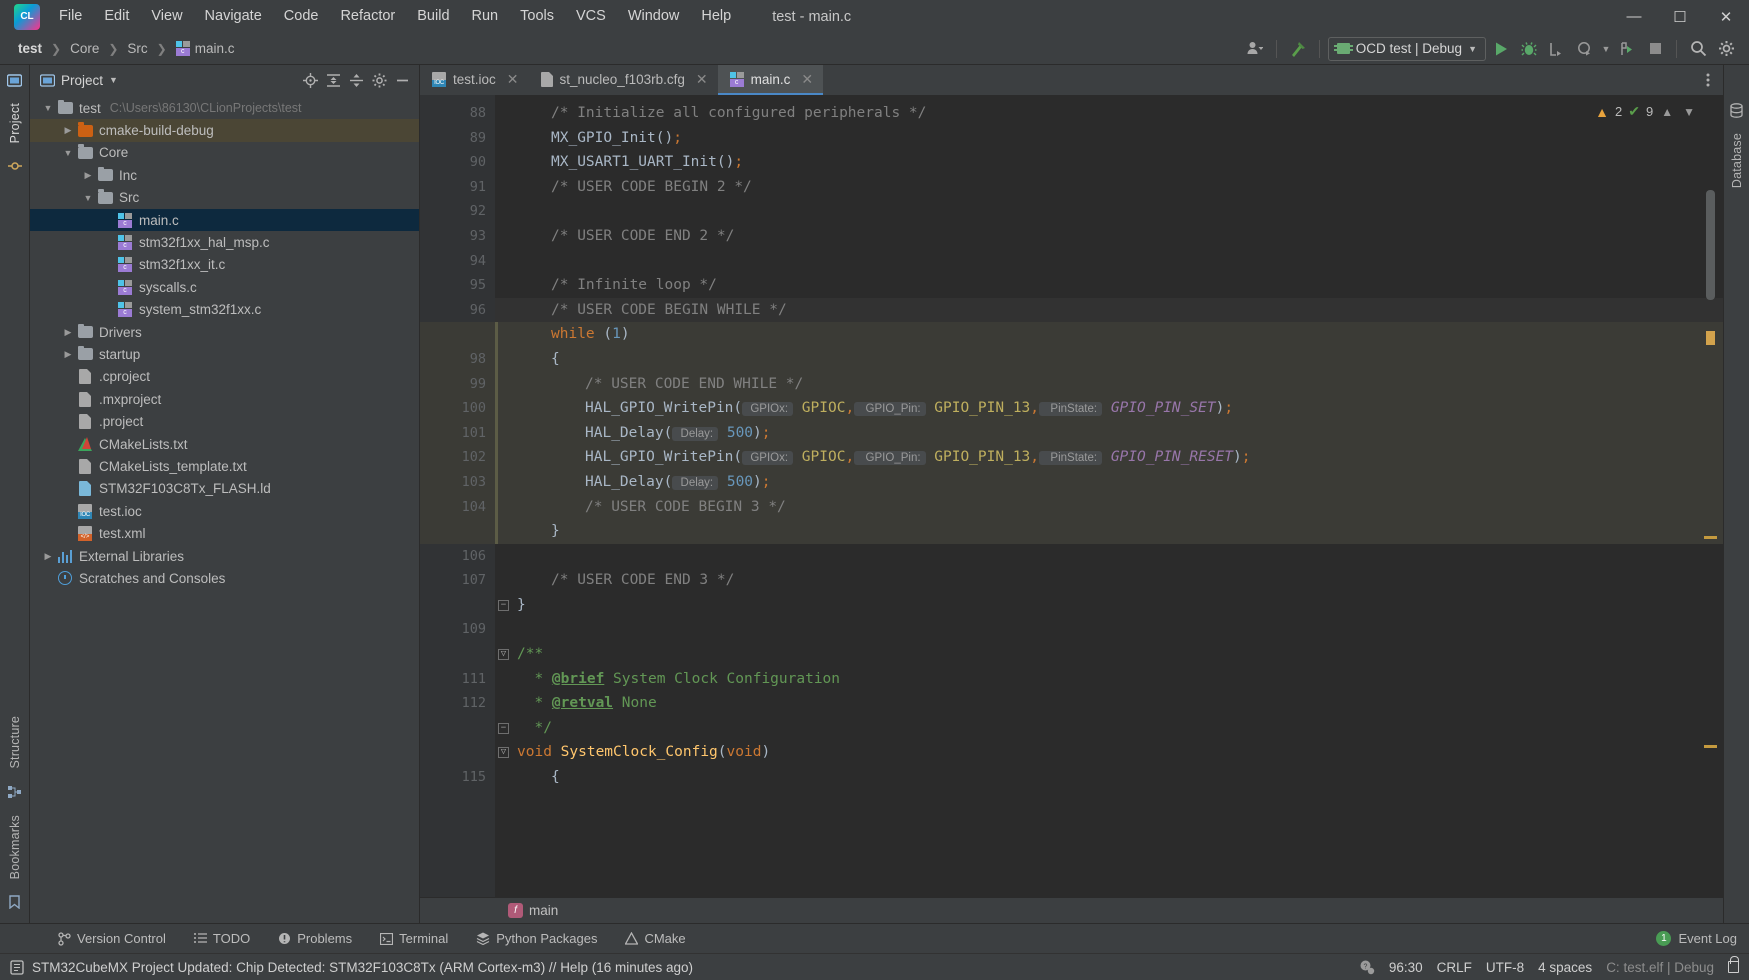  Describe the element at coordinates (457, 285) in the screenshot. I see `line-number: 95` at that location.